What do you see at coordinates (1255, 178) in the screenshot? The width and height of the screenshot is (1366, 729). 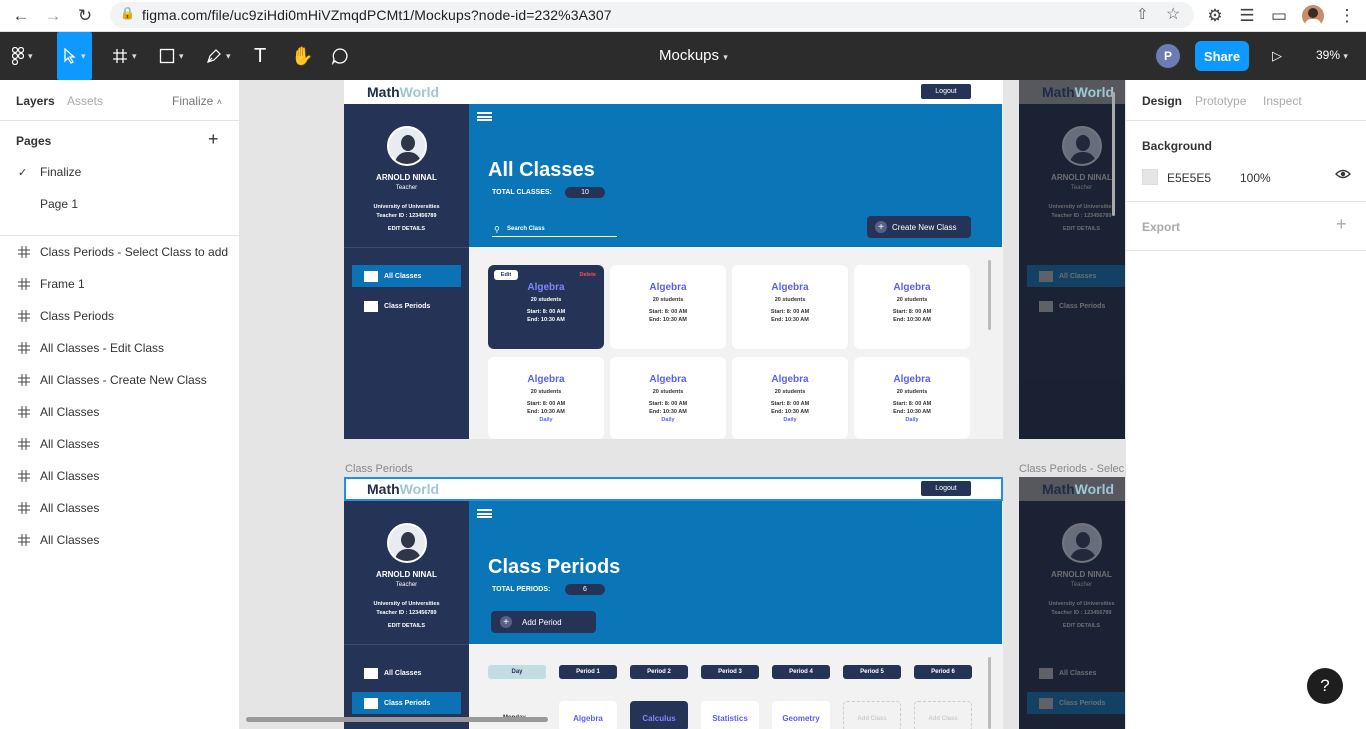 I see `background-opacity-input: 100%` at bounding box center [1255, 178].